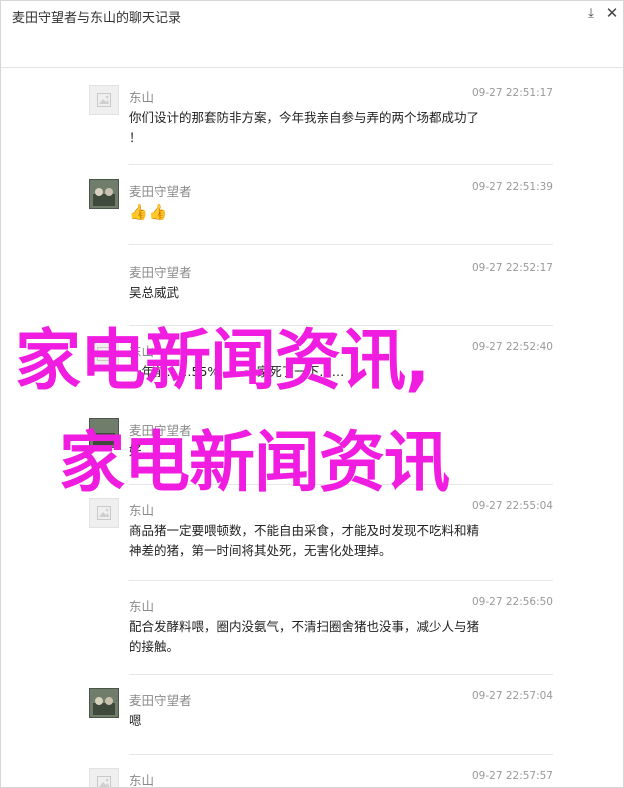 This screenshot has width=624, height=788. I want to click on thumbs-up-icon: 👍👍, so click(149, 212).